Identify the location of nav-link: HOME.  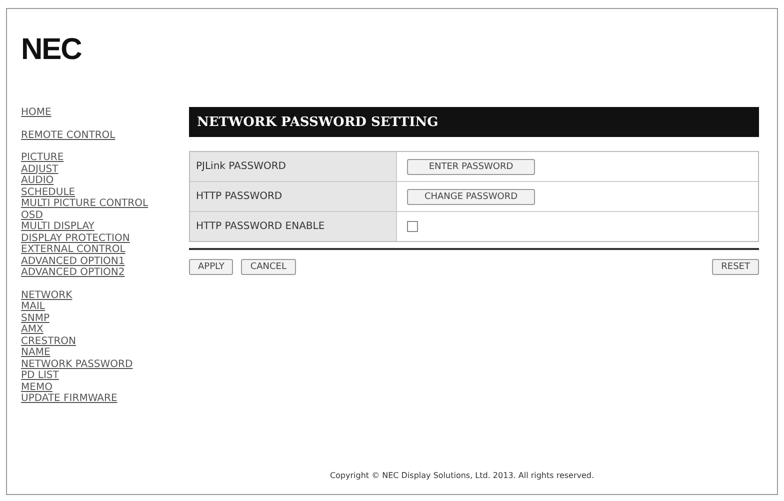
(36, 112).